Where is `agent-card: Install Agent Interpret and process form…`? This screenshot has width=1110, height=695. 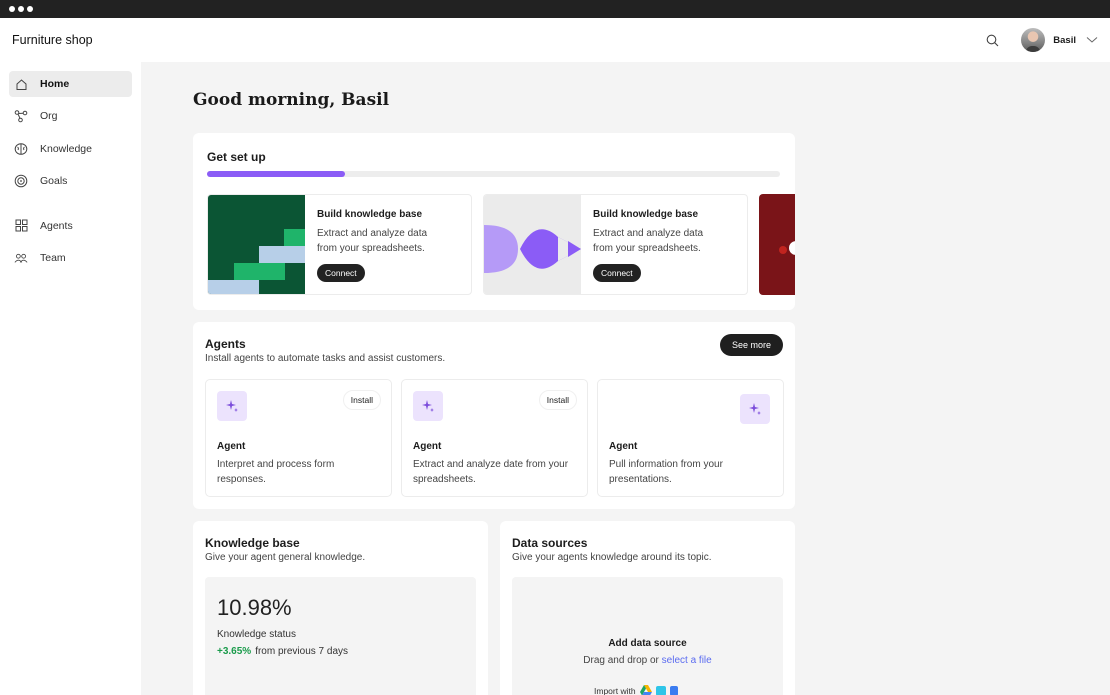 agent-card: Install Agent Interpret and process form… is located at coordinates (298, 438).